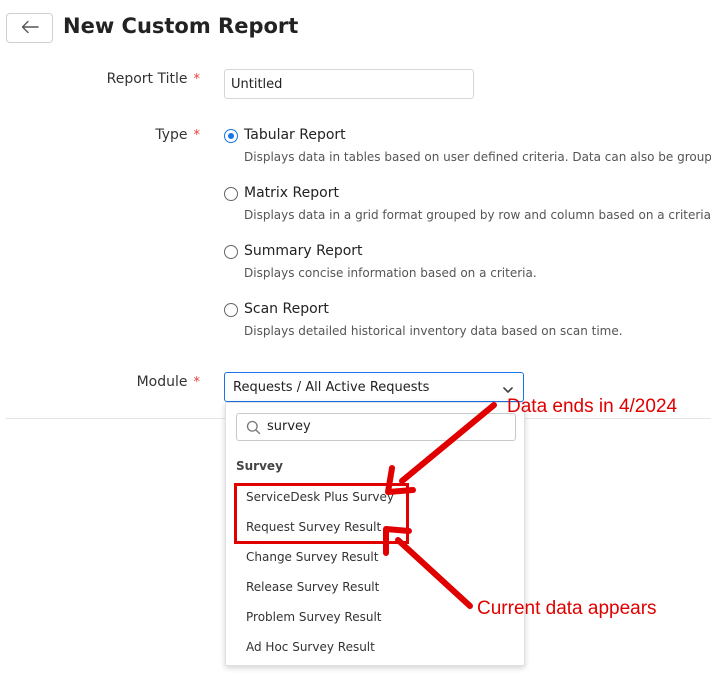 Image resolution: width=711 pixels, height=675 pixels. Describe the element at coordinates (592, 406) in the screenshot. I see `annotation-data-ends: Data ends in 4/2024` at that location.